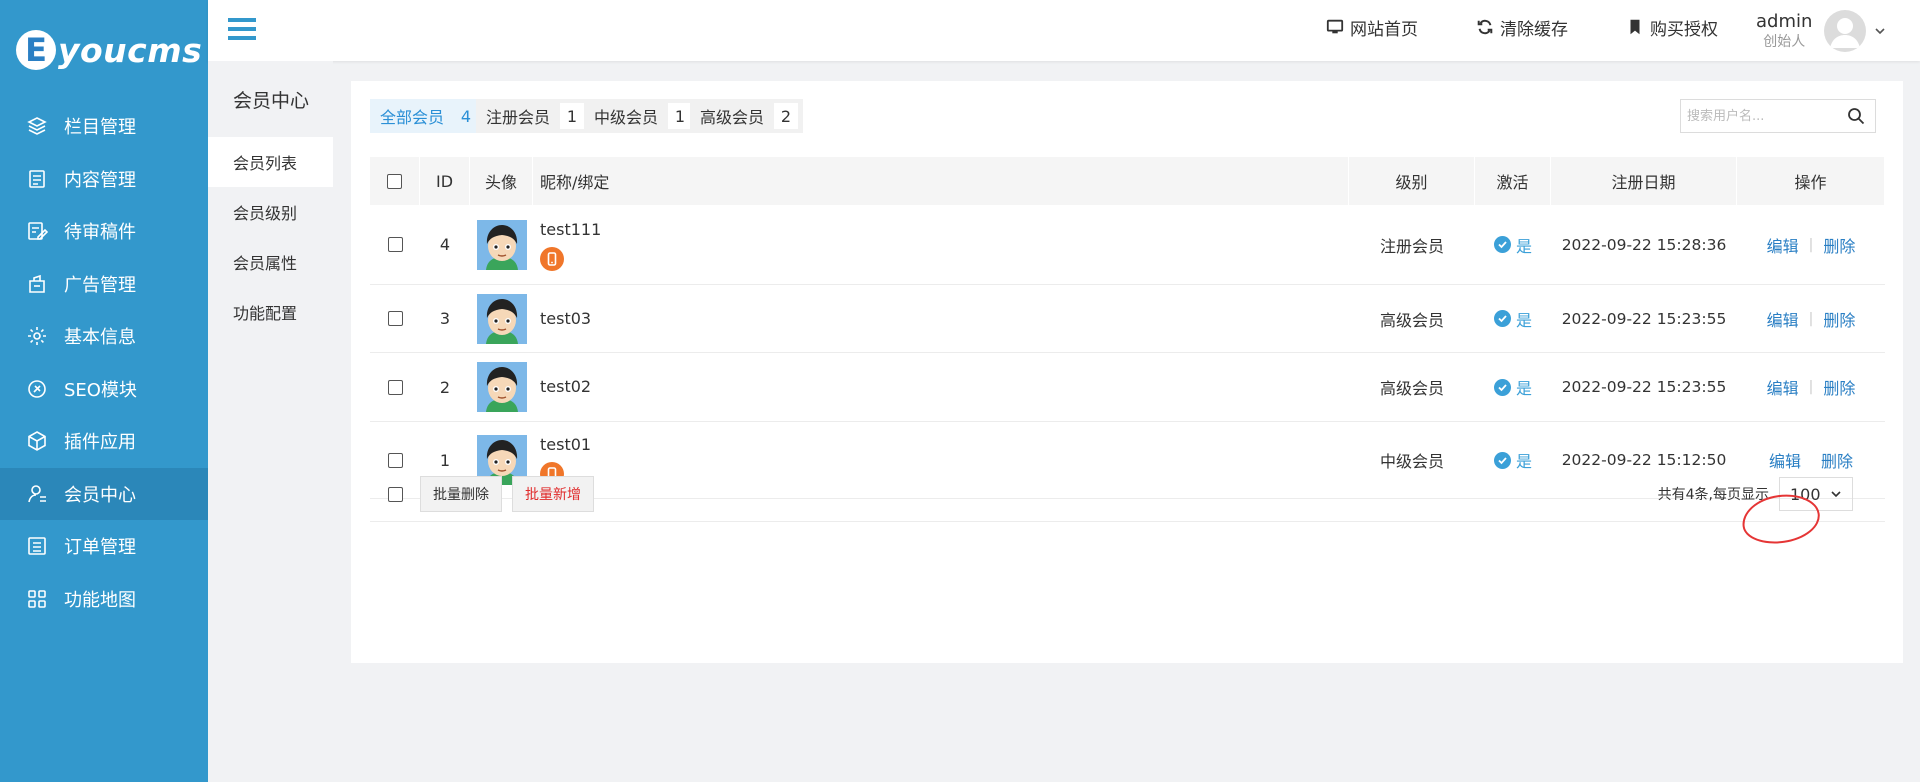  I want to click on table-row: 3 test03 高级会员 是 2022-09-22 15:23:55 编辑 | 删除, so click(1127, 319).